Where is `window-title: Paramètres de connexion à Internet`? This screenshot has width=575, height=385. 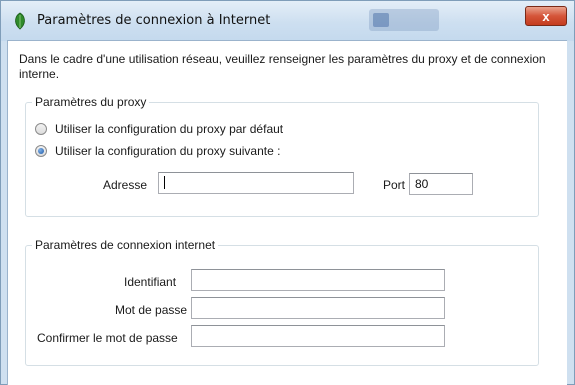 window-title: Paramètres de connexion à Internet is located at coordinates (154, 20).